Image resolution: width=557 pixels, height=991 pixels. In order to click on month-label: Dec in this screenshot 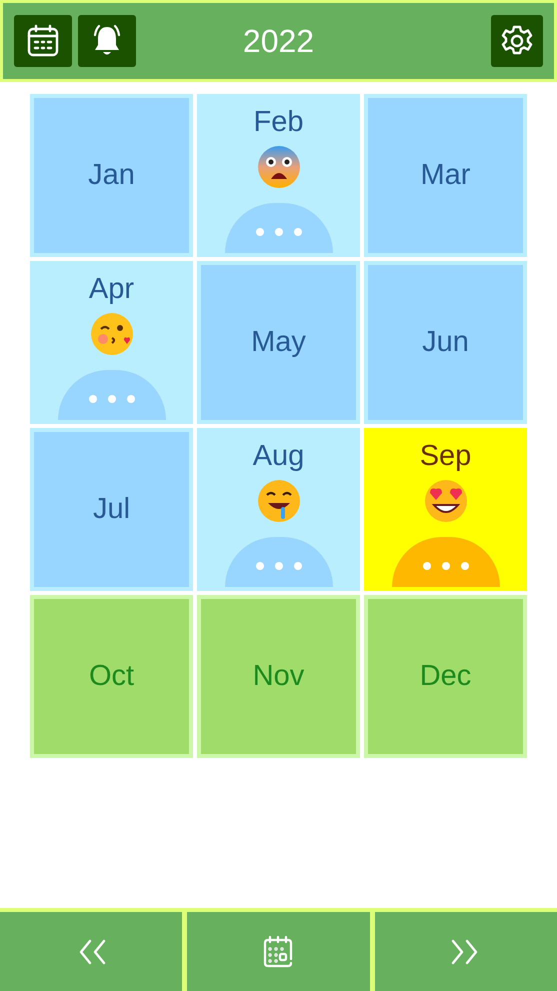, I will do `click(446, 676)`.